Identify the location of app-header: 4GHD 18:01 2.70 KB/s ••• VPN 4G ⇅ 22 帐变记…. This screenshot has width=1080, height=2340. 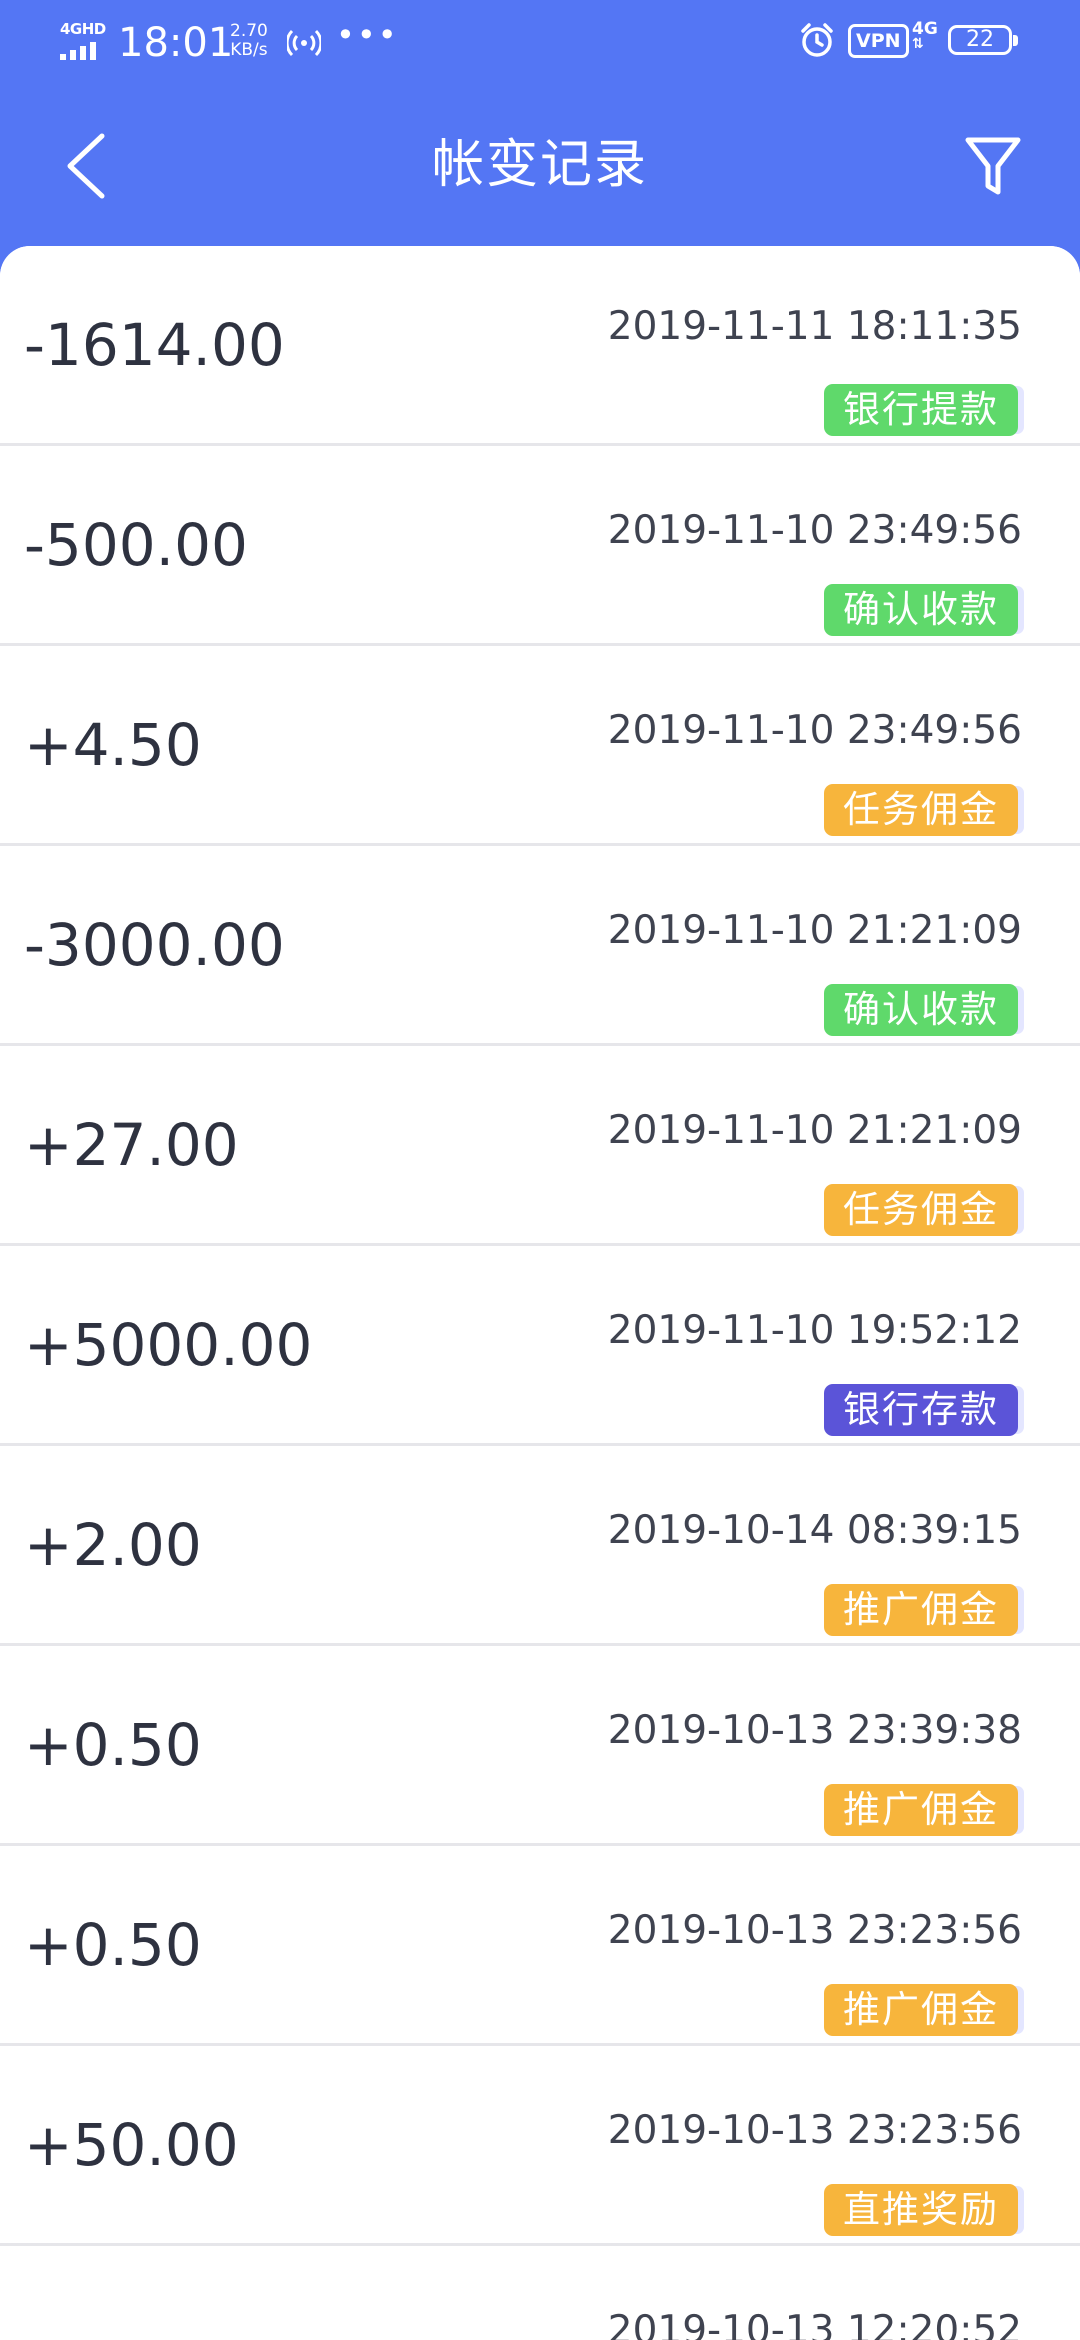
(540, 140).